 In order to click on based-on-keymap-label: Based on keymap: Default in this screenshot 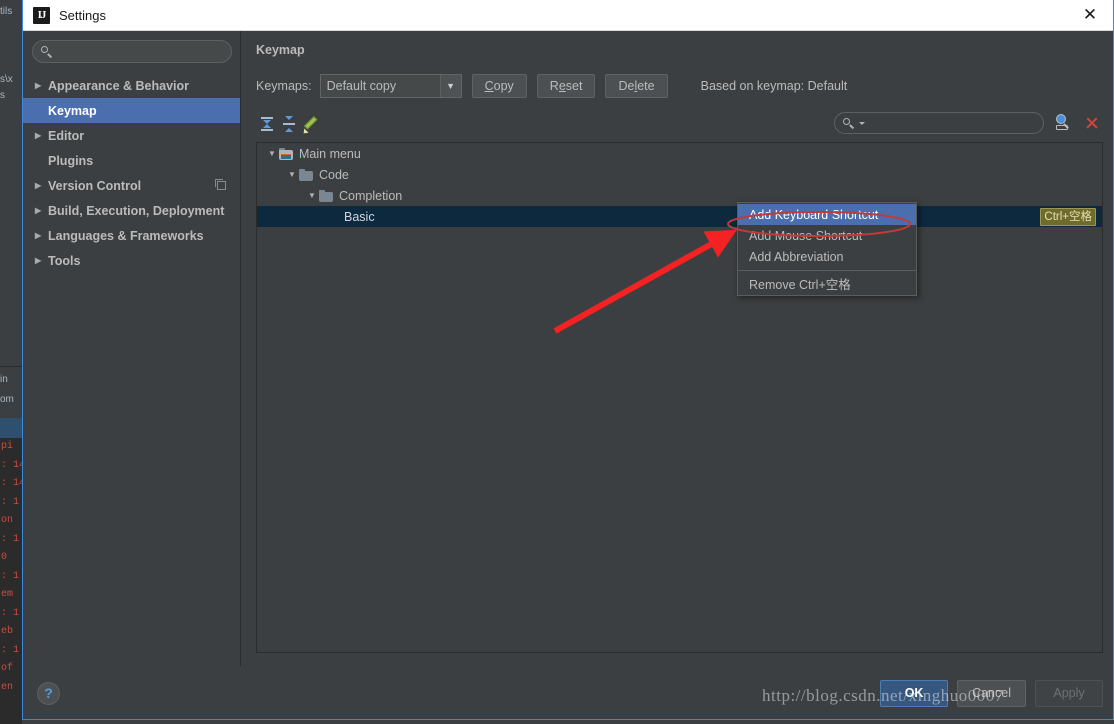, I will do `click(774, 86)`.